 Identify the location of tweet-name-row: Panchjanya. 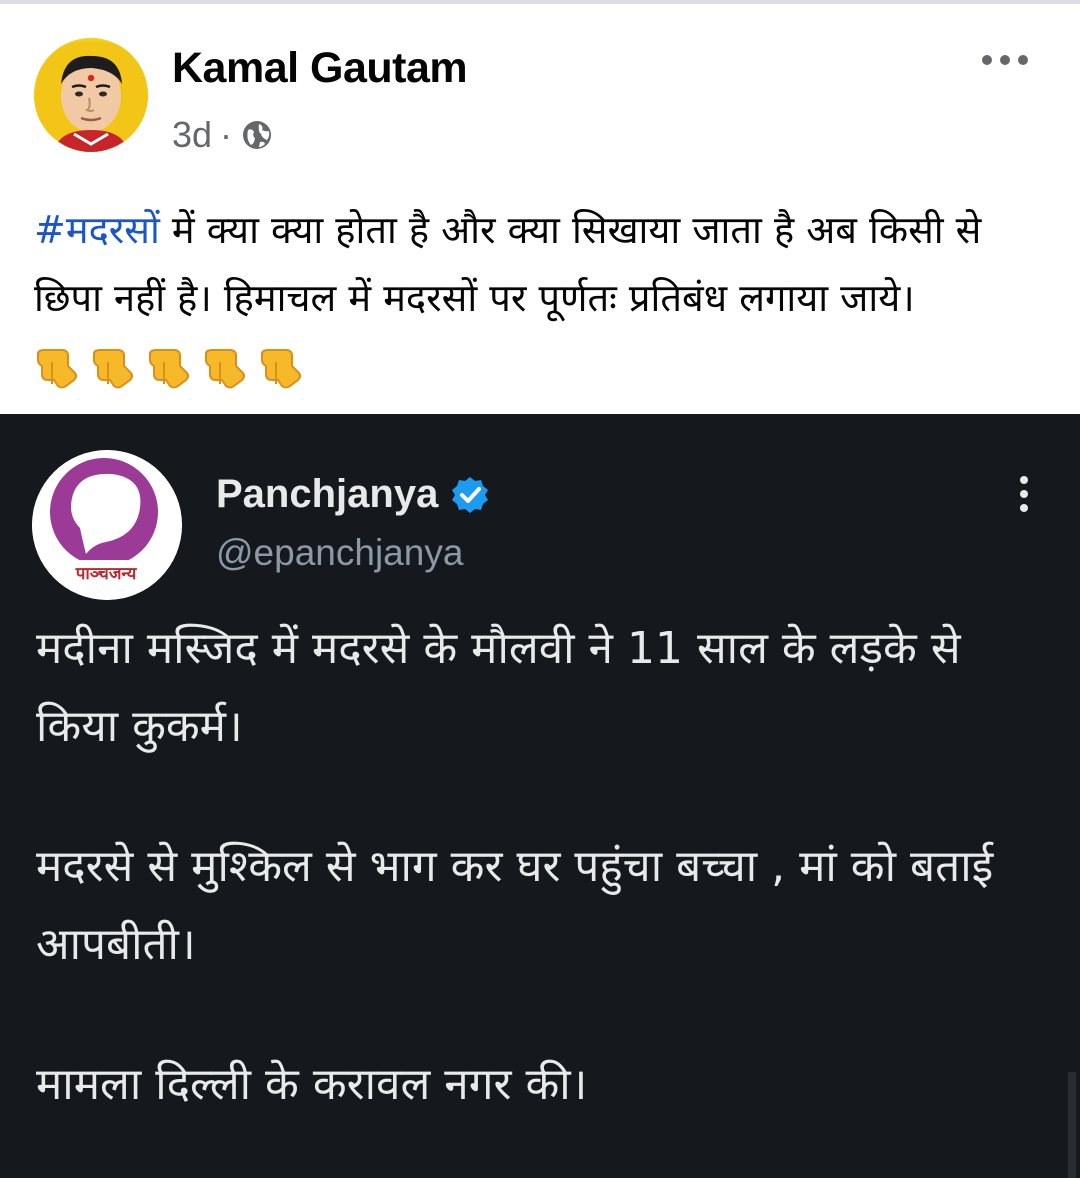
(353, 494).